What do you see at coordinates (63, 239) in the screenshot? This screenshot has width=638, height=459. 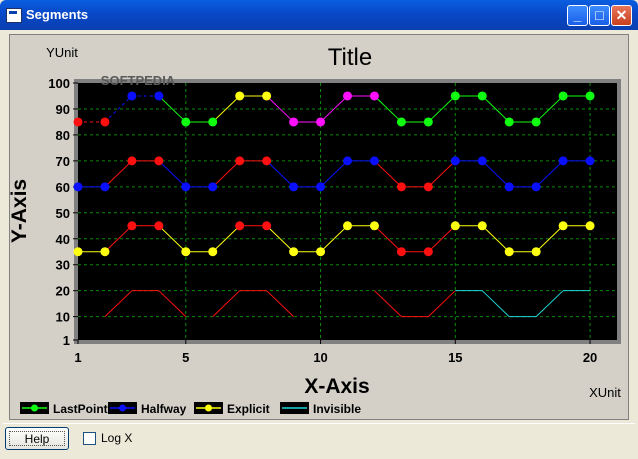 I see `y-tick-label: 40` at bounding box center [63, 239].